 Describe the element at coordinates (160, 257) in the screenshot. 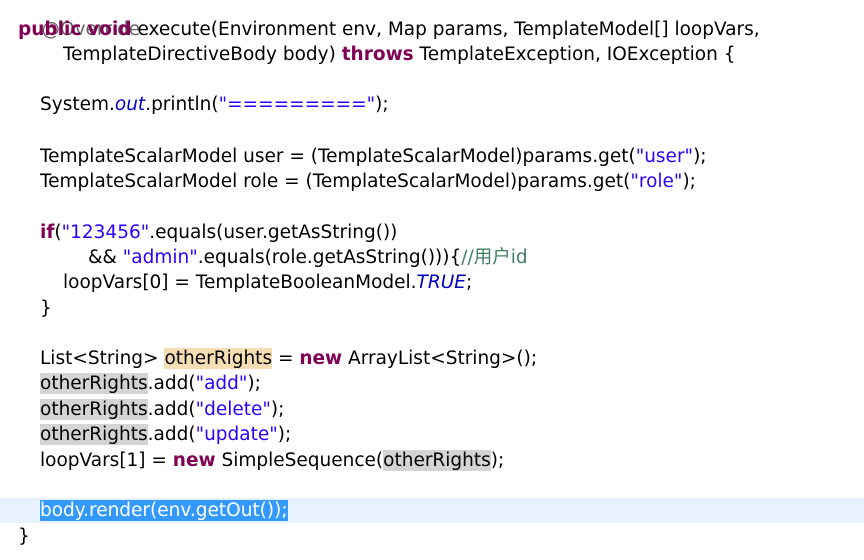

I see `string-literal: "admin"` at that location.